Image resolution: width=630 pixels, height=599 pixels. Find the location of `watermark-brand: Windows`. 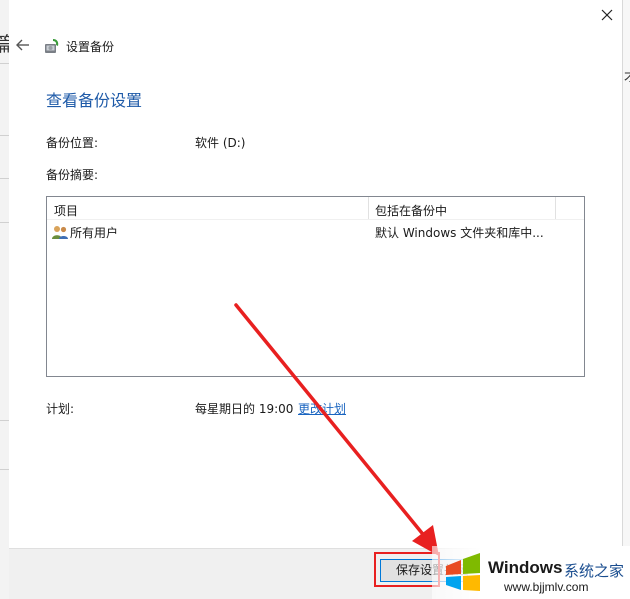

watermark-brand: Windows is located at coordinates (525, 567).